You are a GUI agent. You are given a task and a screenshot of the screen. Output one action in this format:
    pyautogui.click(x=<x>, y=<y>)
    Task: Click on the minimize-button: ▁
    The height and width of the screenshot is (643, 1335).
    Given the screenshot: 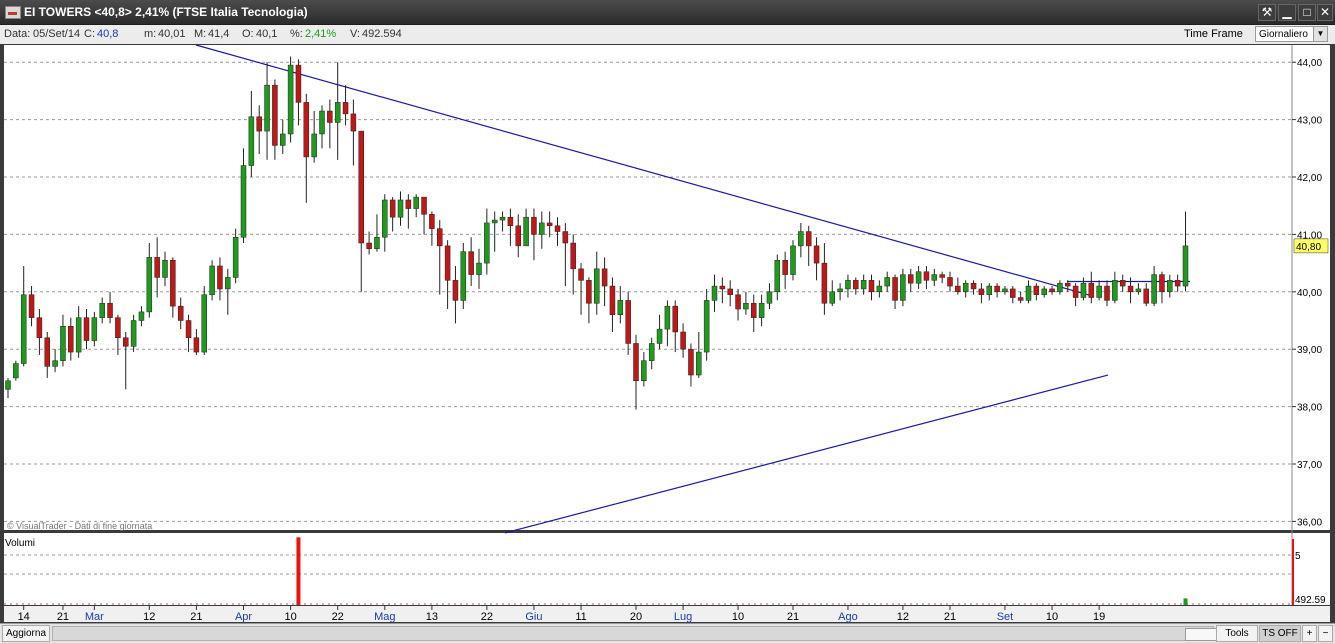 What is the action you would take?
    pyautogui.click(x=1287, y=12)
    